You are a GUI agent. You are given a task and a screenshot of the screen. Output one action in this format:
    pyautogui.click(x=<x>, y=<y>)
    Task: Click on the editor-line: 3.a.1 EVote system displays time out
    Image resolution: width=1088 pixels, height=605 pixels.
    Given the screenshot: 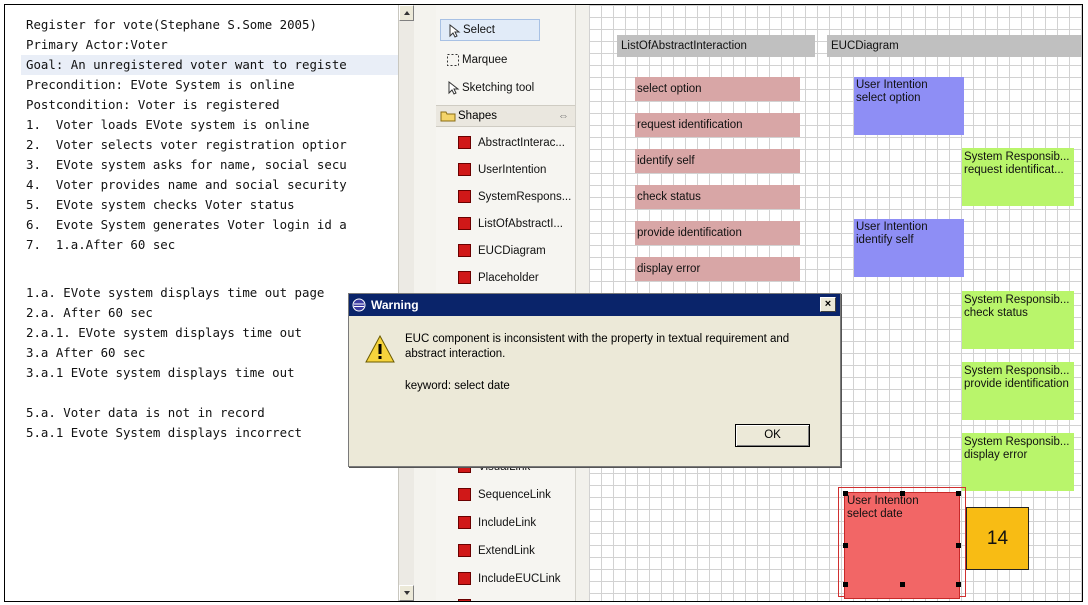 What is the action you would take?
    pyautogui.click(x=160, y=372)
    